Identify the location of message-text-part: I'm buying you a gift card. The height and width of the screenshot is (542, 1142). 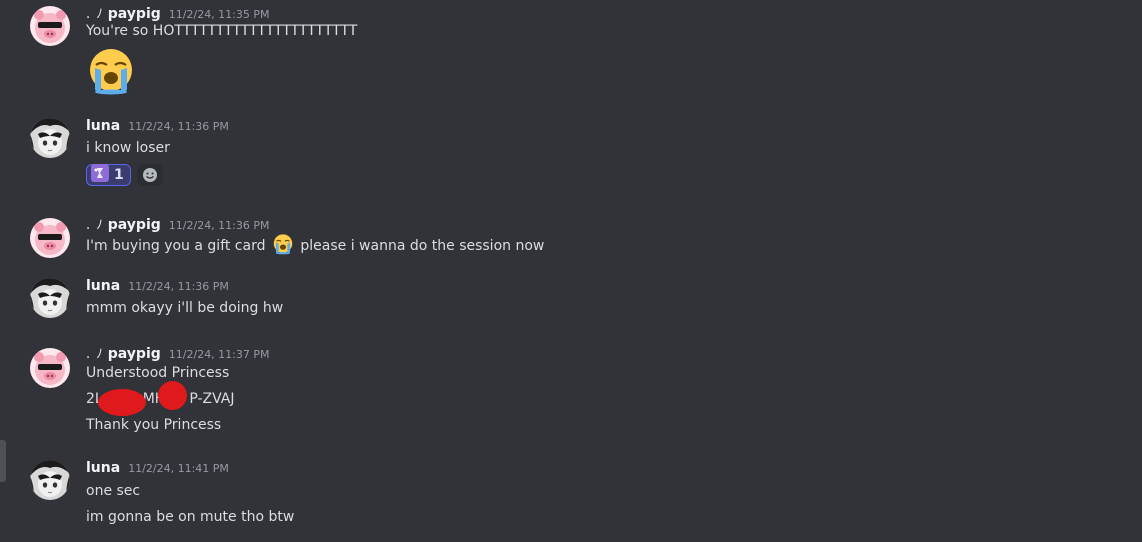
(176, 246).